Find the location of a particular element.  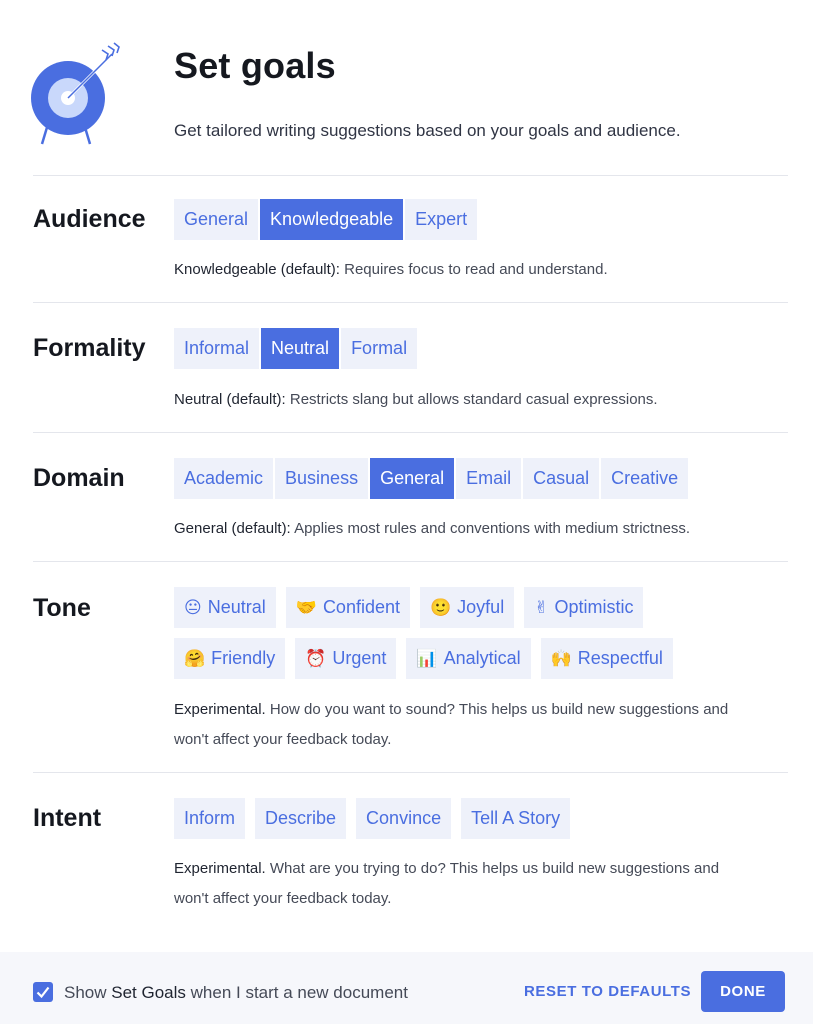

domain-option-creative: Creative is located at coordinates (645, 478).